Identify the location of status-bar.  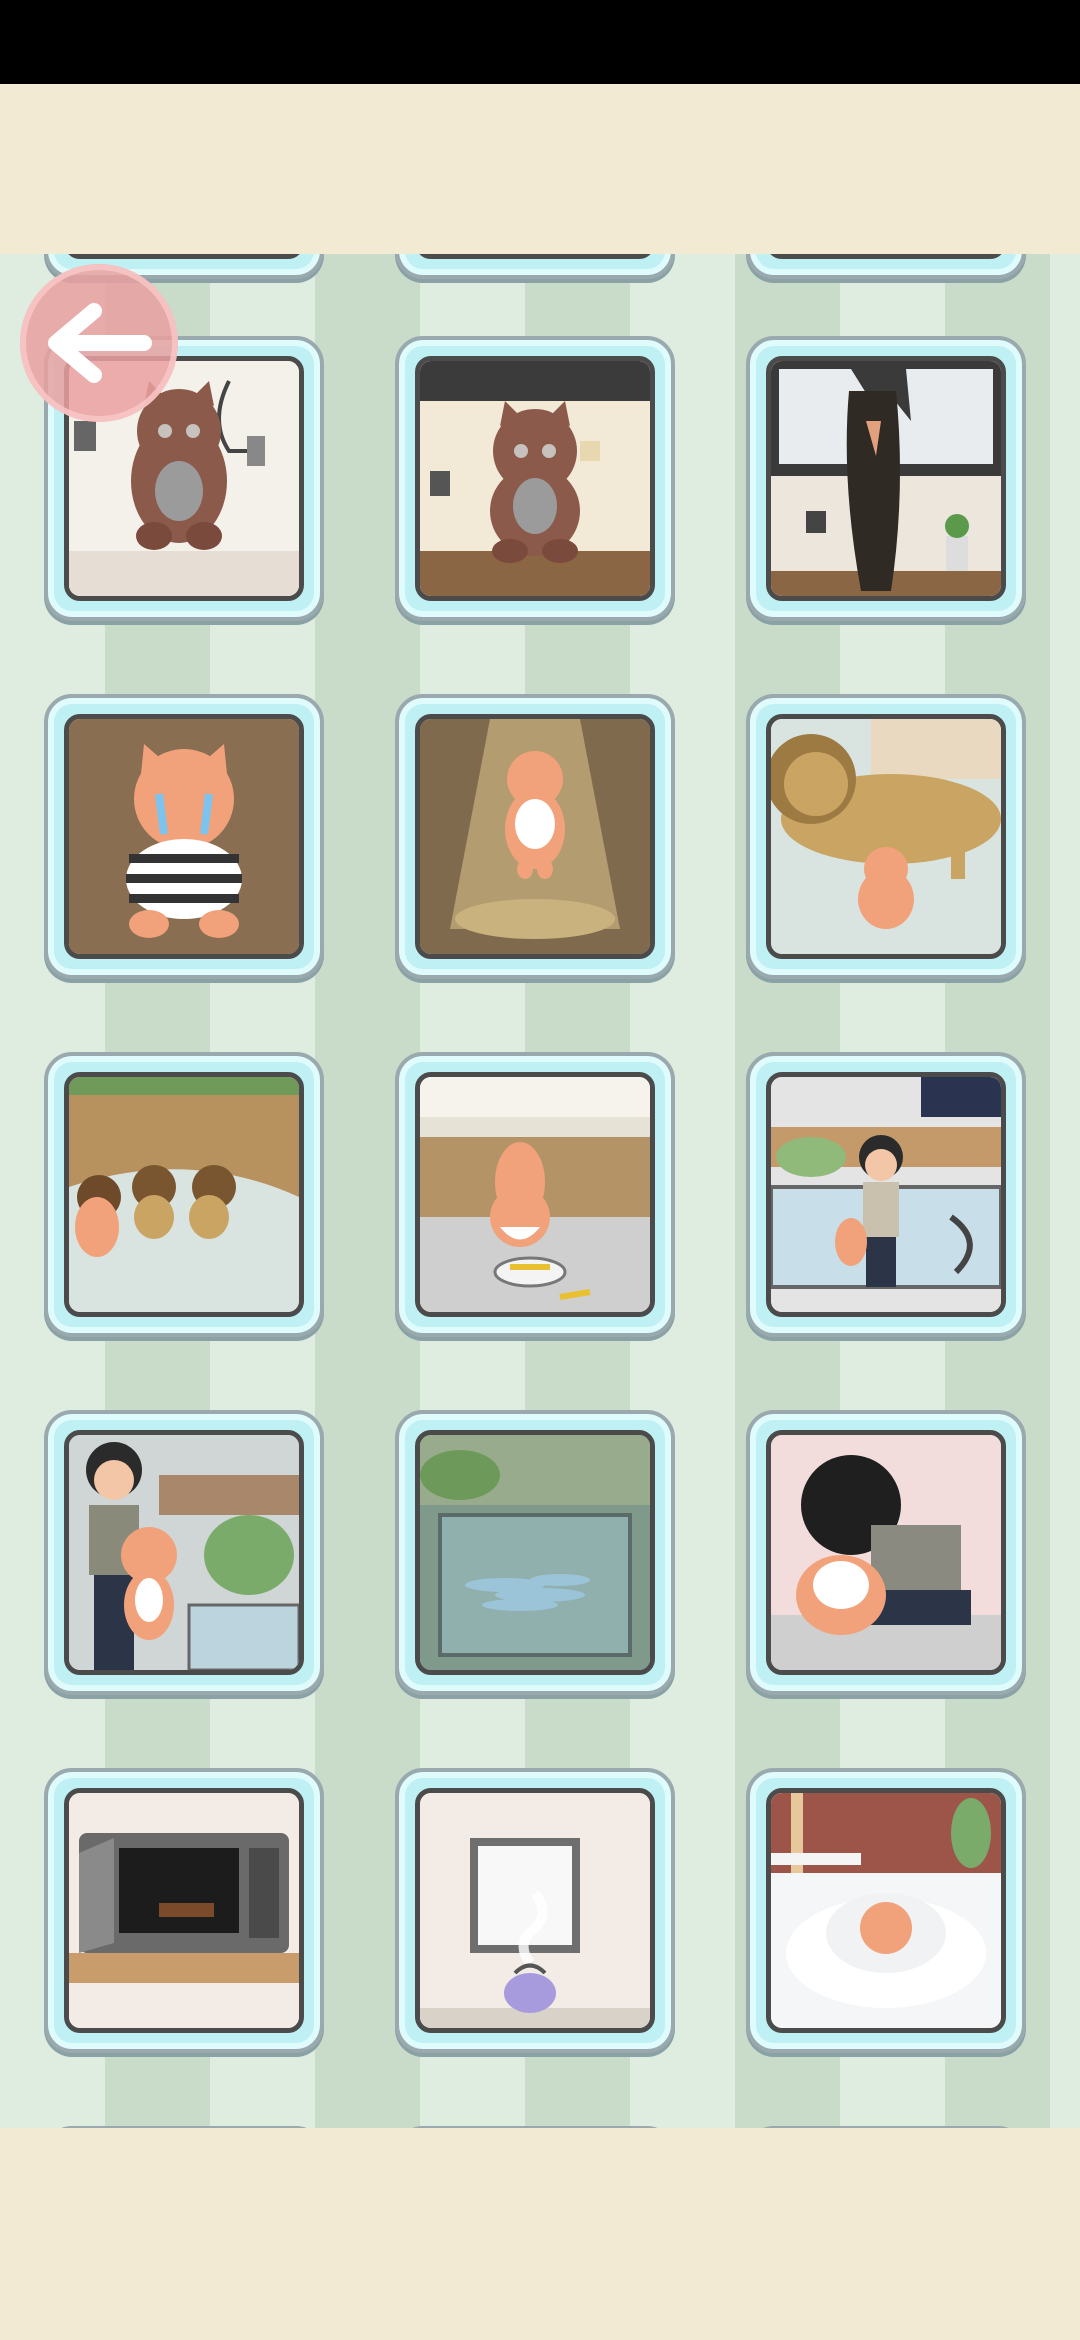
(540, 42).